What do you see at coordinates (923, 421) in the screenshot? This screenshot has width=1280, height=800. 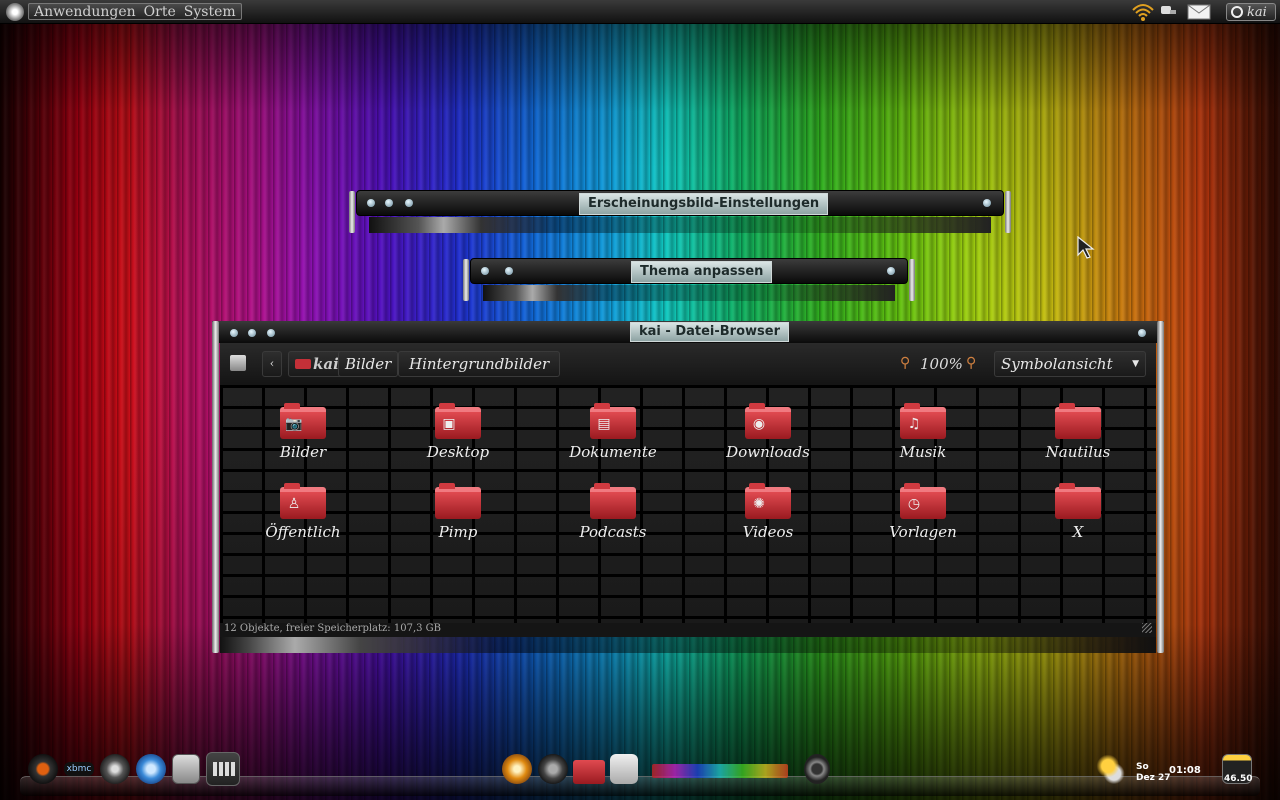 I see `folder-icon: ♫` at bounding box center [923, 421].